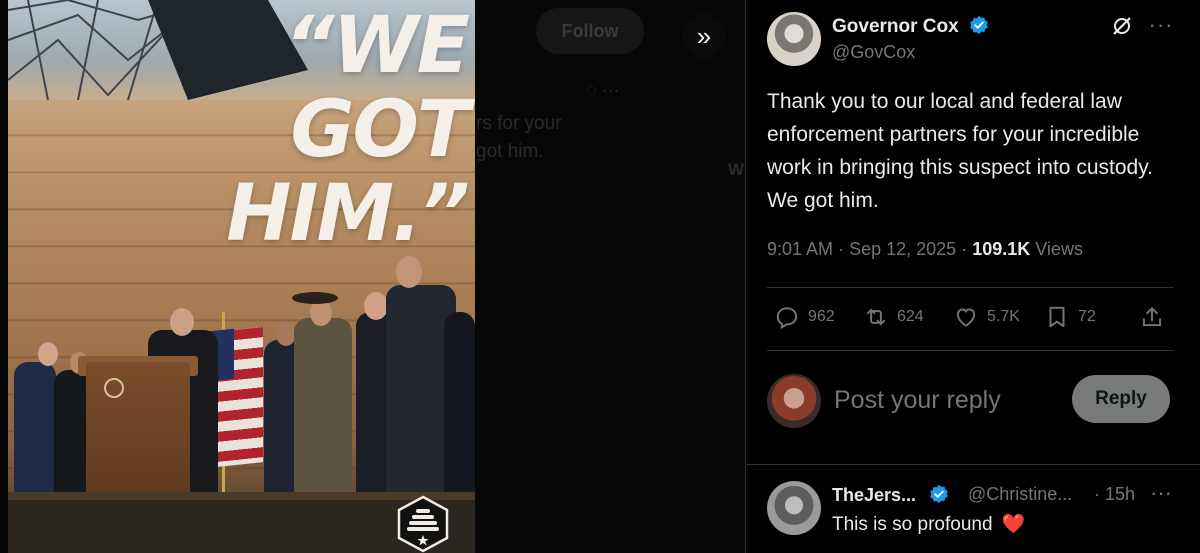  What do you see at coordinates (986, 317) in the screenshot?
I see `like-action: 5.7K` at bounding box center [986, 317].